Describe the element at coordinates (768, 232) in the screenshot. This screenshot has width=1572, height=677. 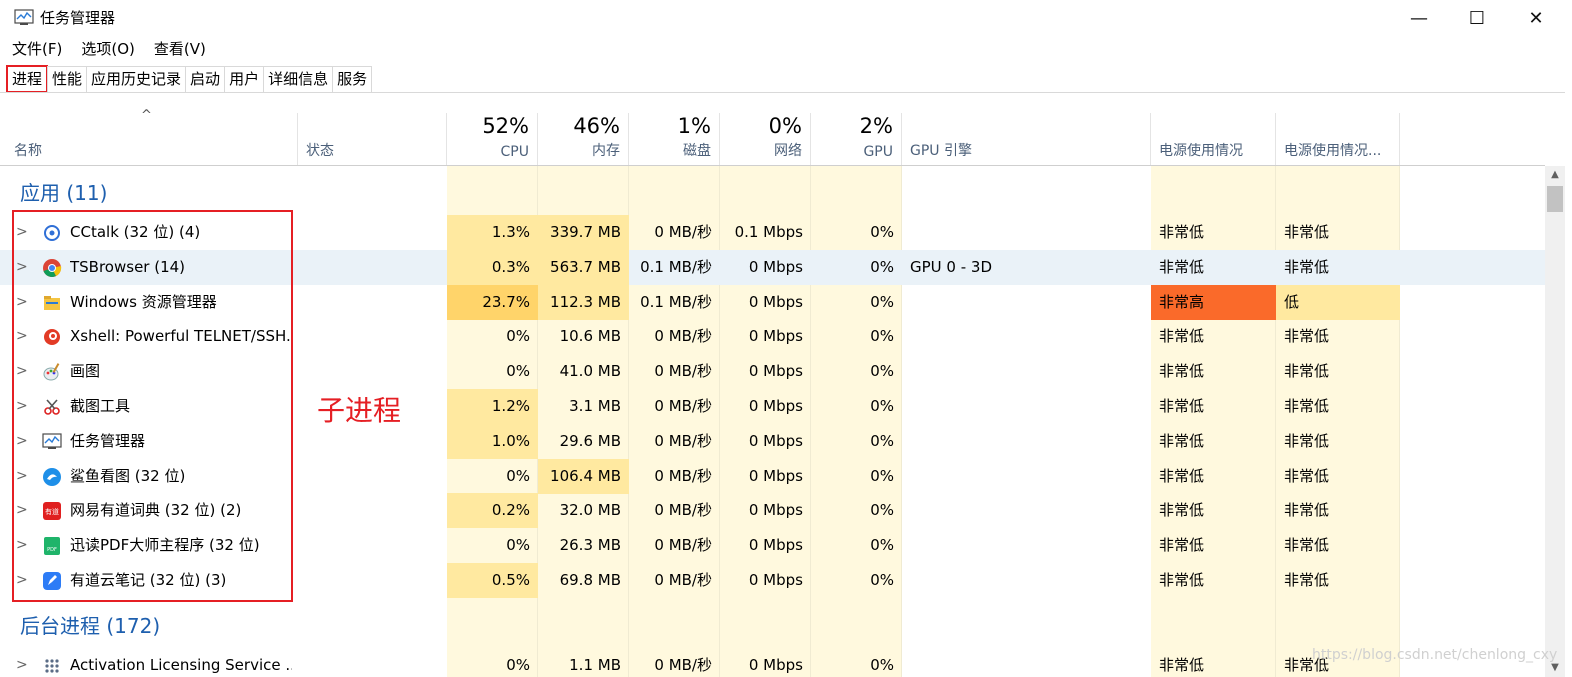
I see `network-cell: 0.1 Mbps` at that location.